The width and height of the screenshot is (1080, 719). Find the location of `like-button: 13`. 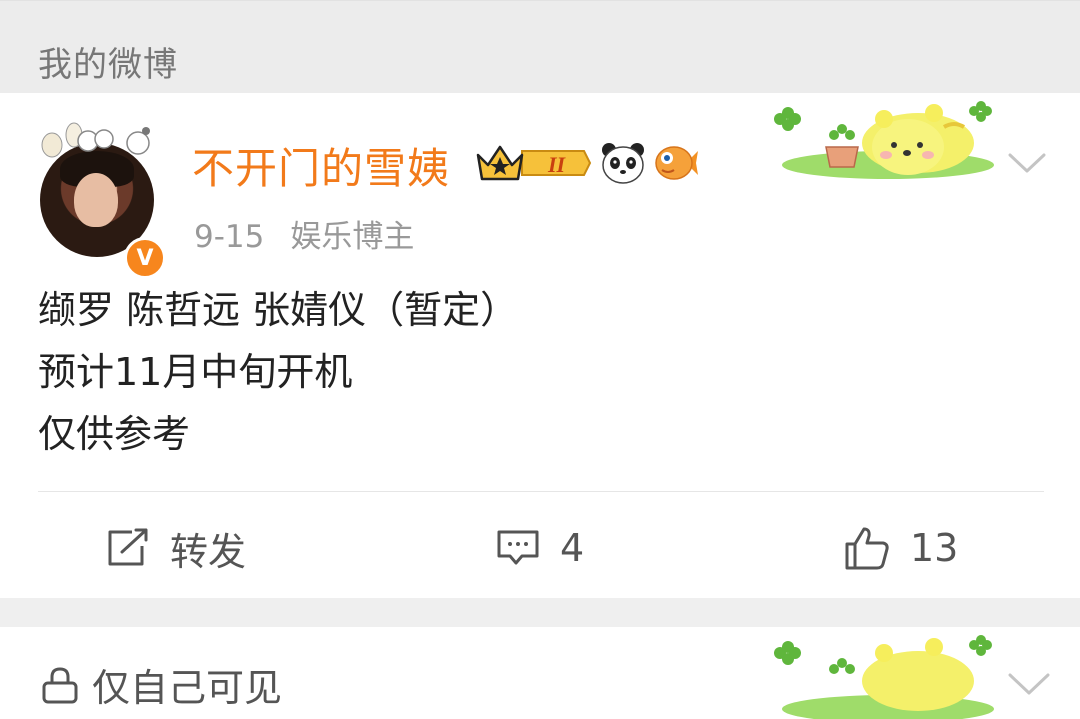

like-button: 13 is located at coordinates (901, 548).